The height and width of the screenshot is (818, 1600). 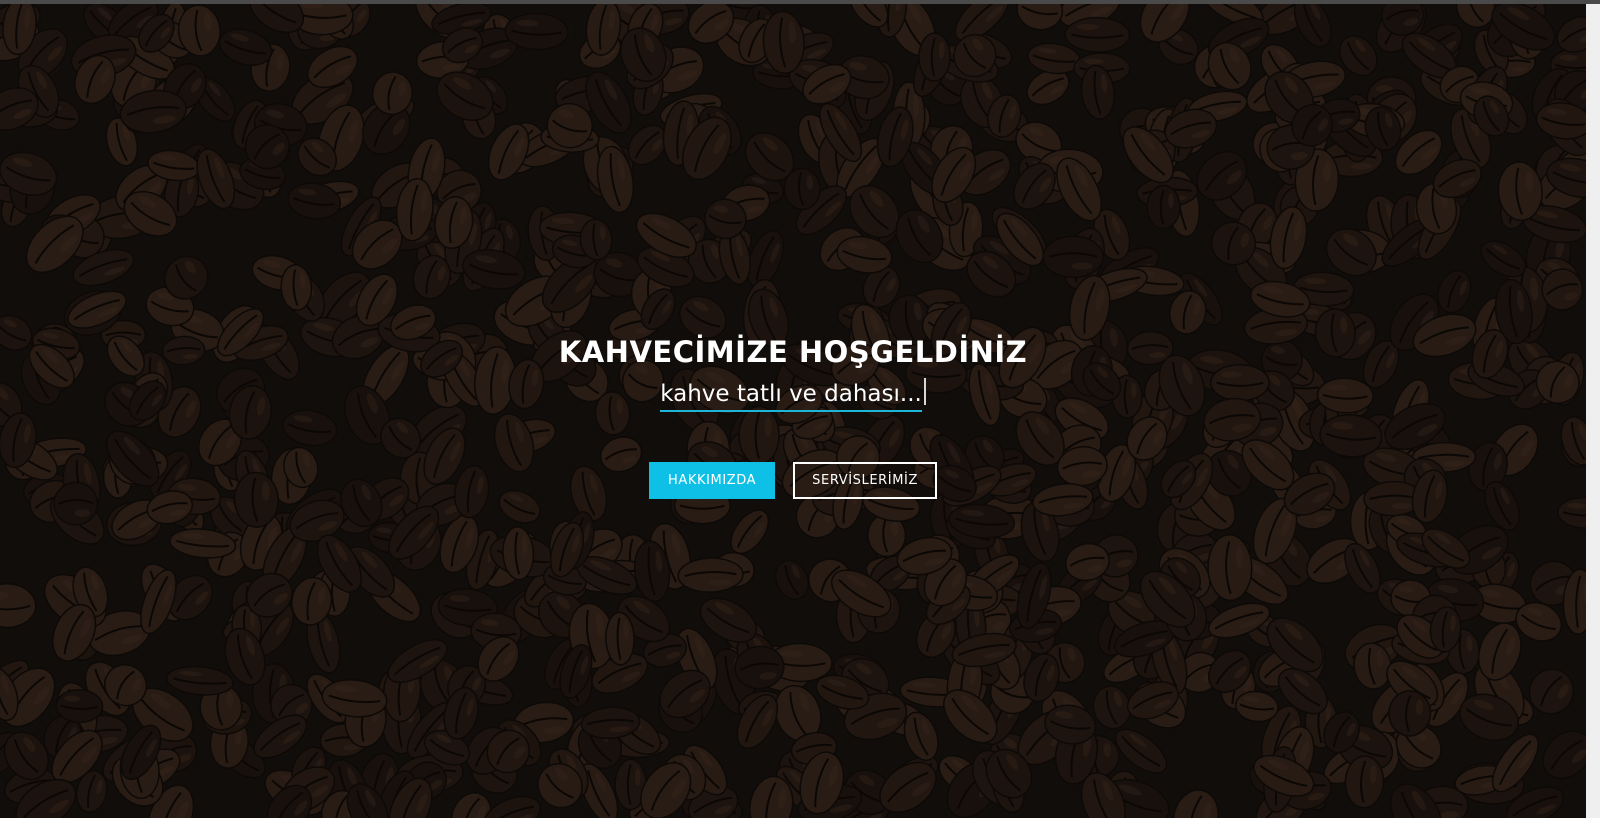 What do you see at coordinates (712, 480) in the screenshot?
I see `about-button: HAKKIMIZDA` at bounding box center [712, 480].